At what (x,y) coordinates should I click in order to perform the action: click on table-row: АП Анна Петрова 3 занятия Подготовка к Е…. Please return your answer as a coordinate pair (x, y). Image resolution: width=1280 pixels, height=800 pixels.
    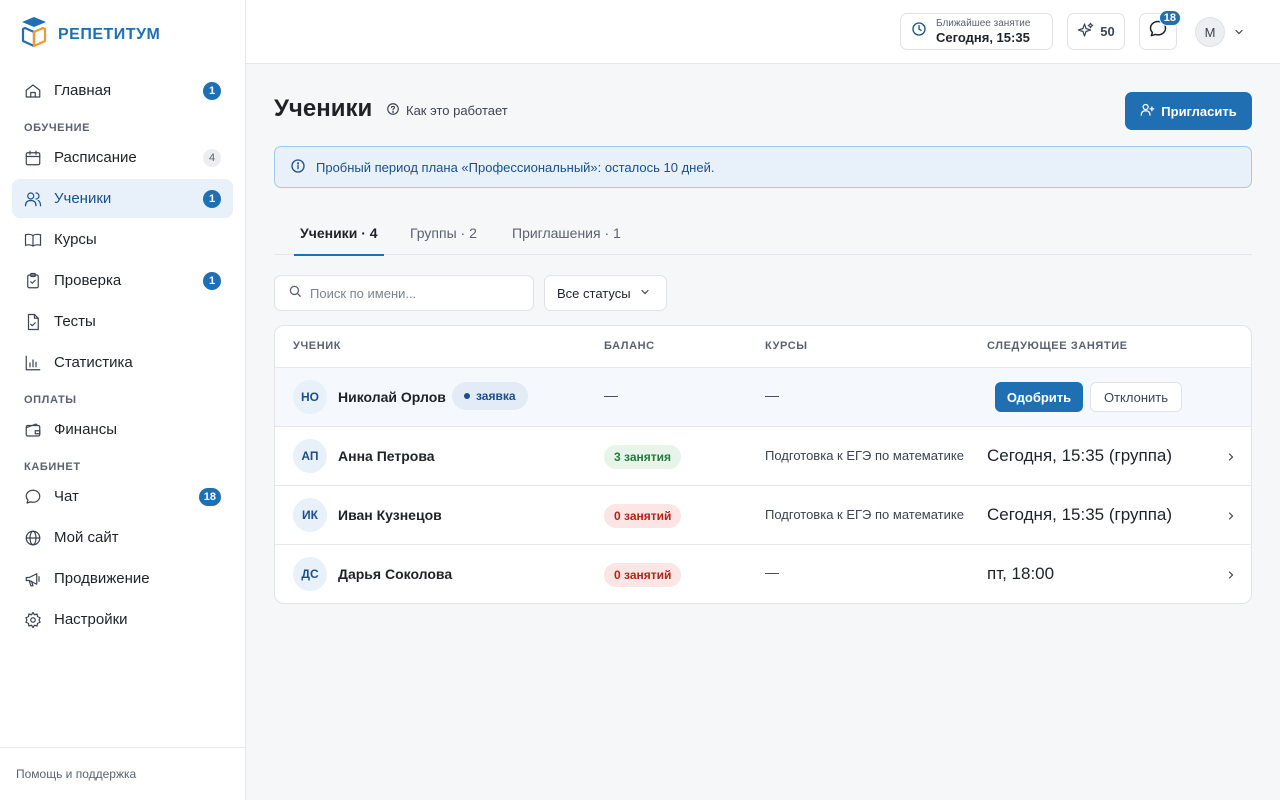
    Looking at the image, I should click on (763, 456).